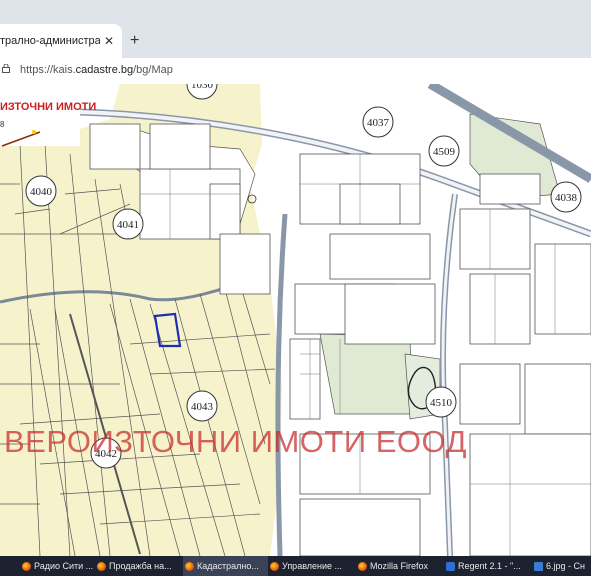  I want to click on url-text: https://kais.cadastre.bg/bg/Map, so click(96, 70).